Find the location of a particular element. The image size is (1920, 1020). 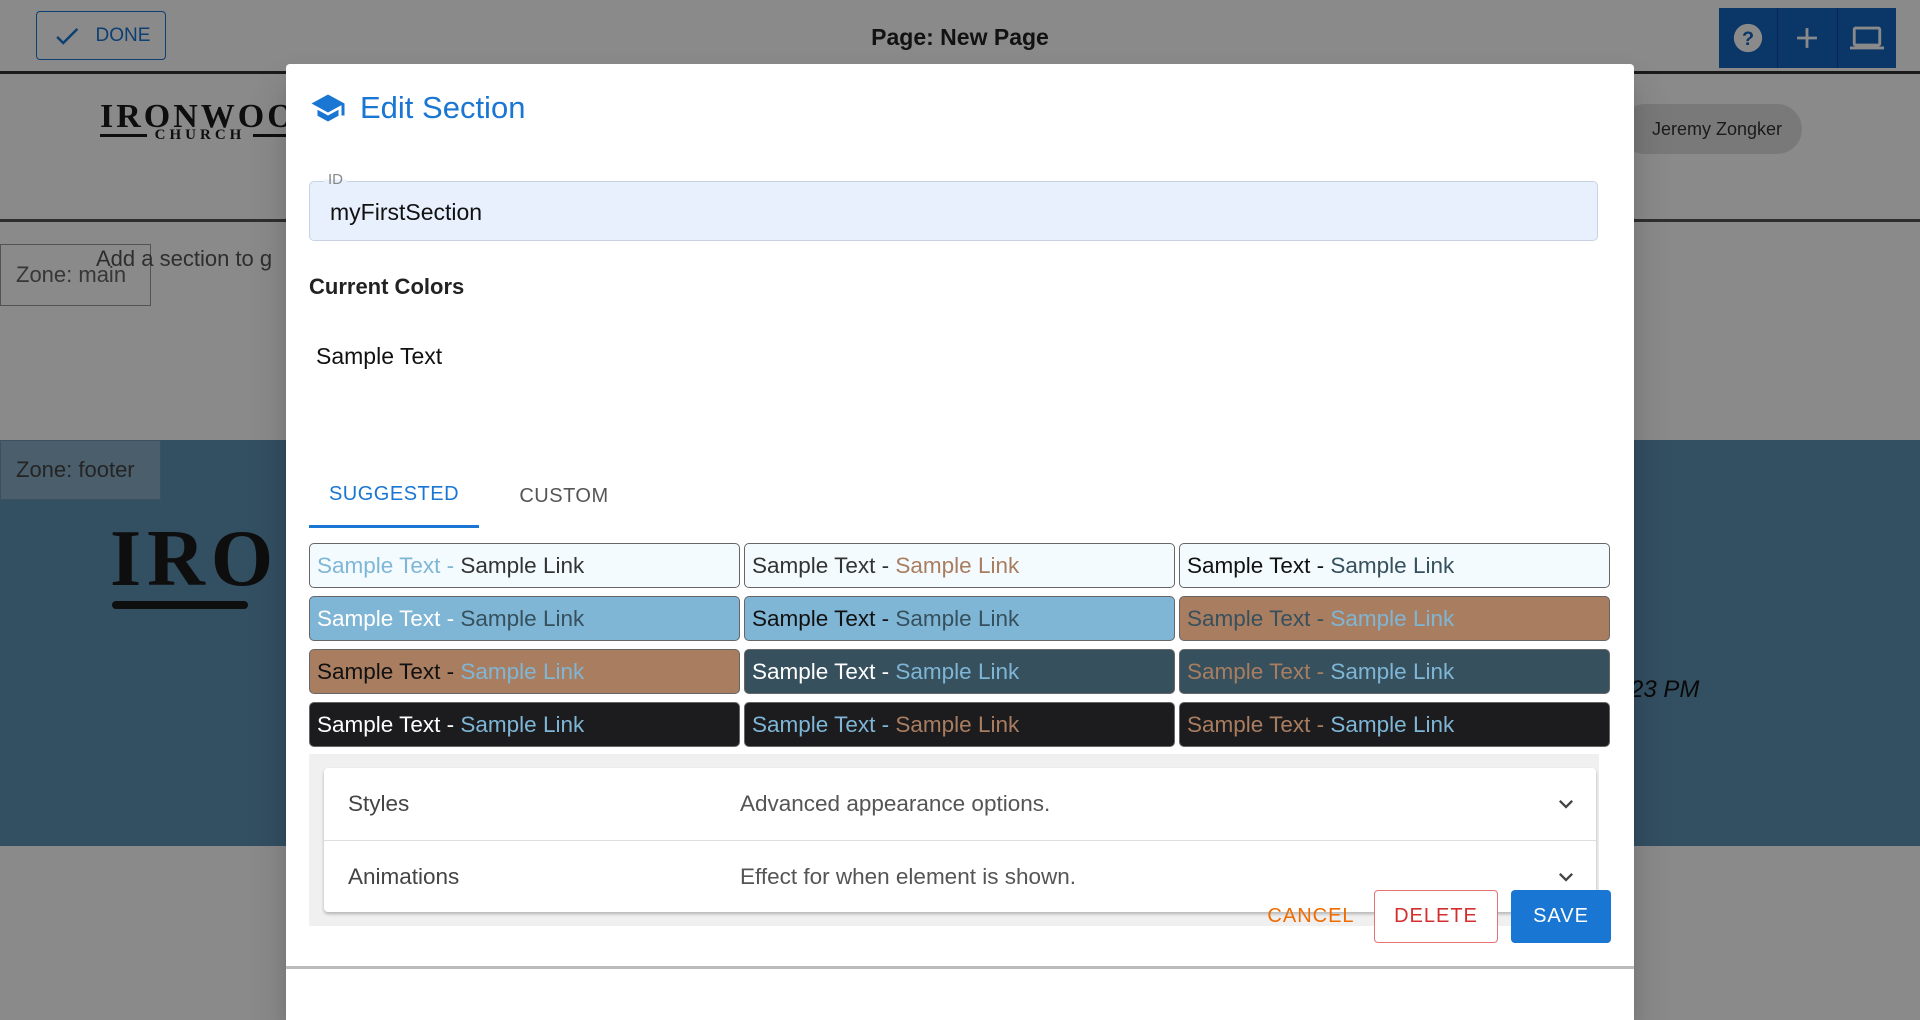

cancel-button: CANCEL is located at coordinates (1311, 916).